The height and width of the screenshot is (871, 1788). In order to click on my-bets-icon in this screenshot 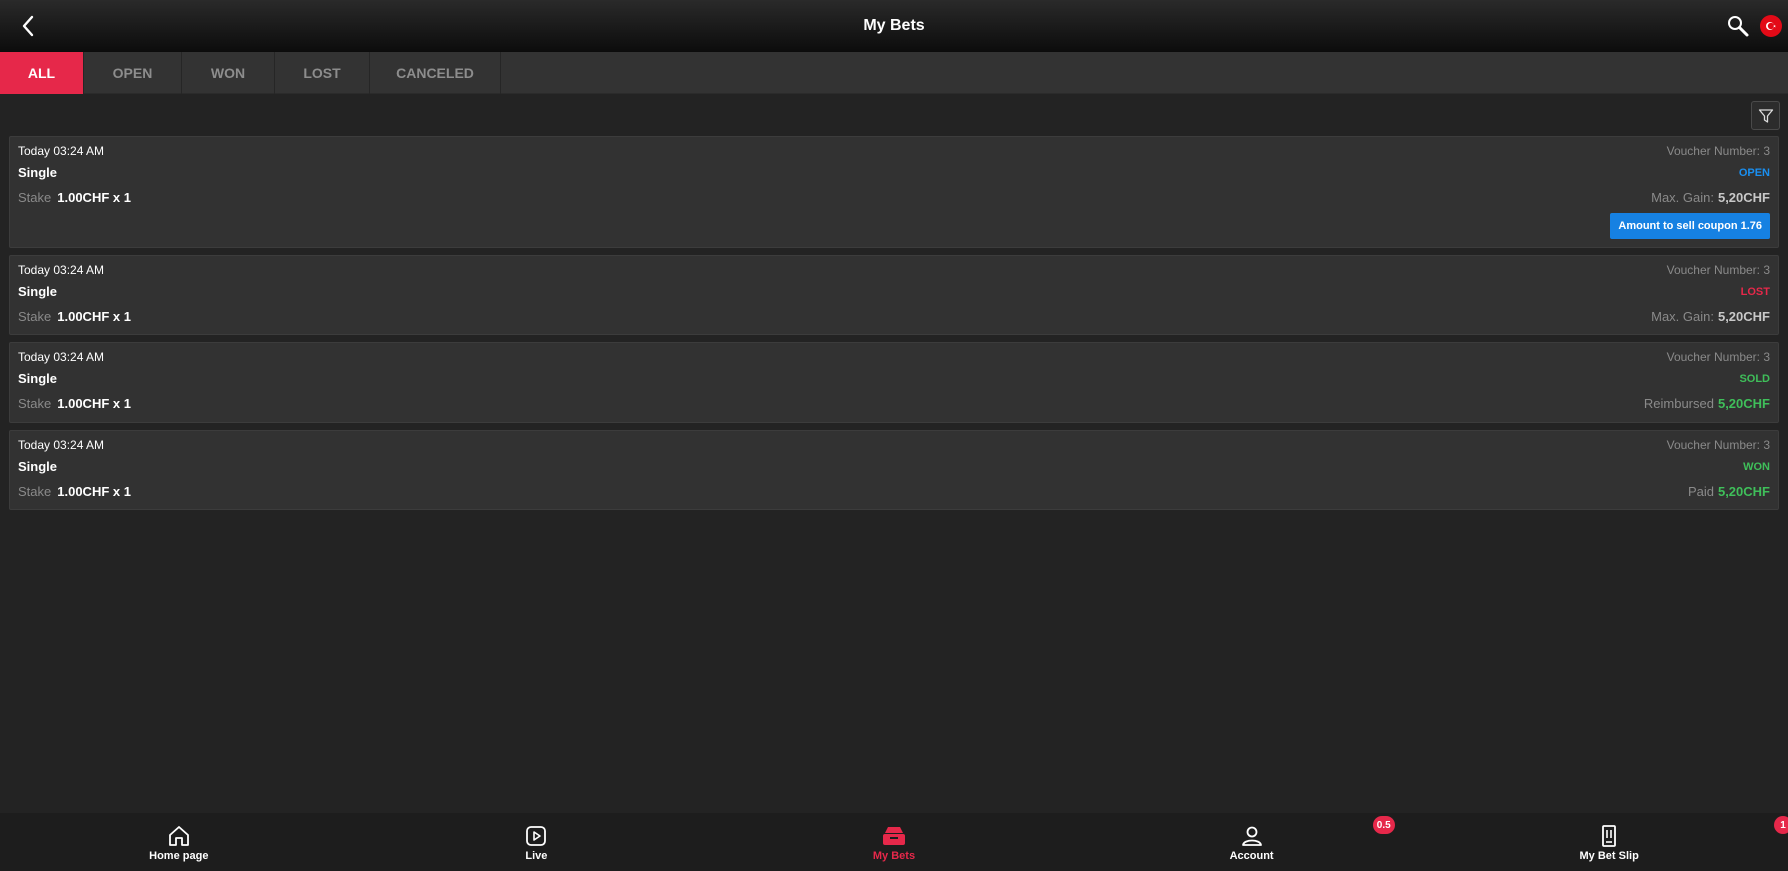, I will do `click(894, 836)`.